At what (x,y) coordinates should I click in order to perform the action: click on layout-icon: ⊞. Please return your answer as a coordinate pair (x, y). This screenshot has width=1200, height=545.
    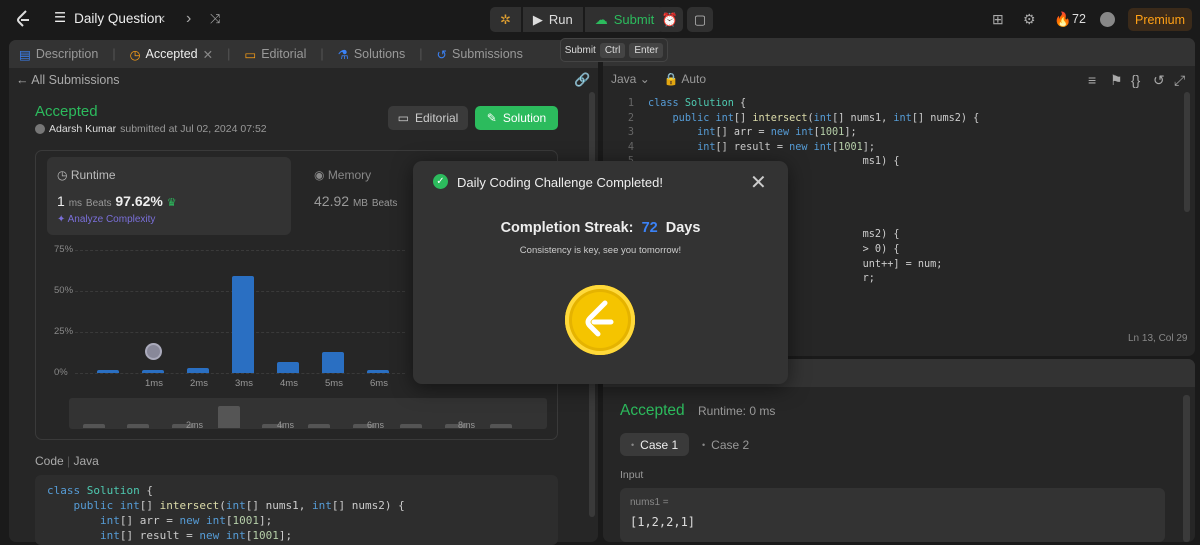
    Looking at the image, I should click on (998, 19).